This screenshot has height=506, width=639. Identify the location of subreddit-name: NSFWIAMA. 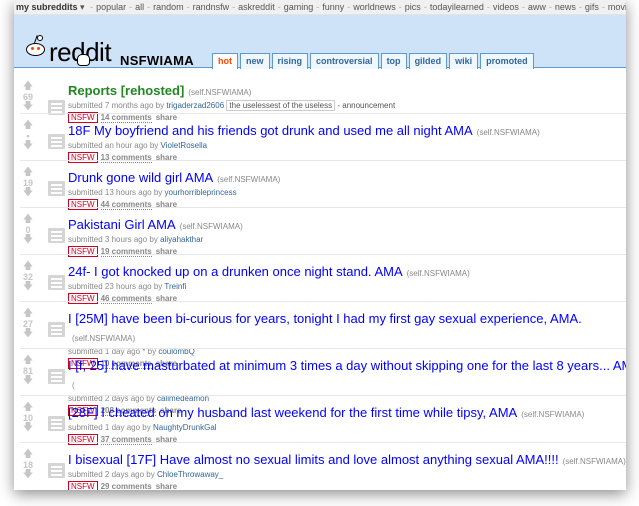
(157, 60).